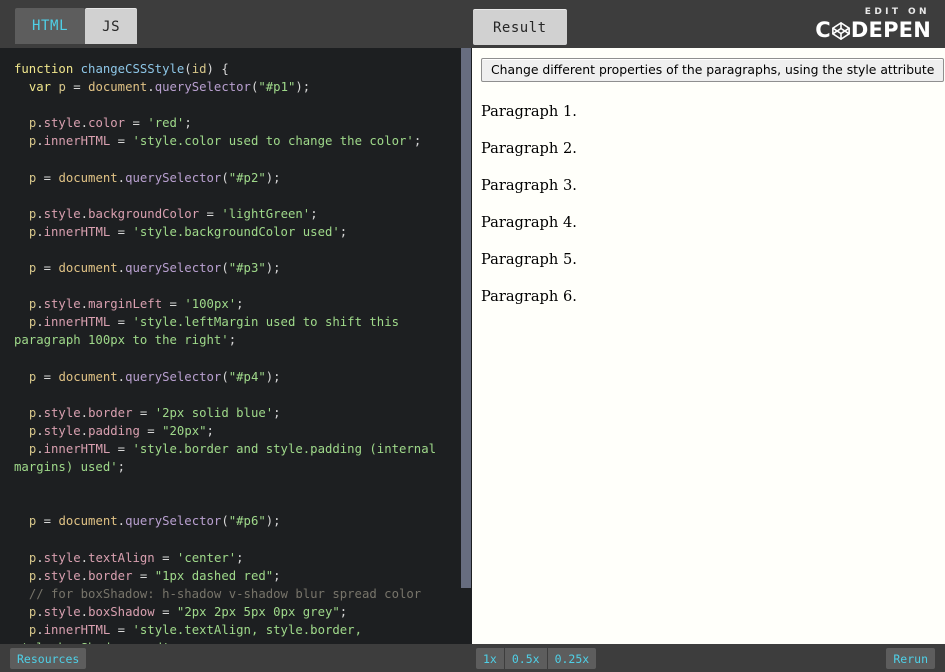  Describe the element at coordinates (107, 123) in the screenshot. I see `code-token: color` at that location.